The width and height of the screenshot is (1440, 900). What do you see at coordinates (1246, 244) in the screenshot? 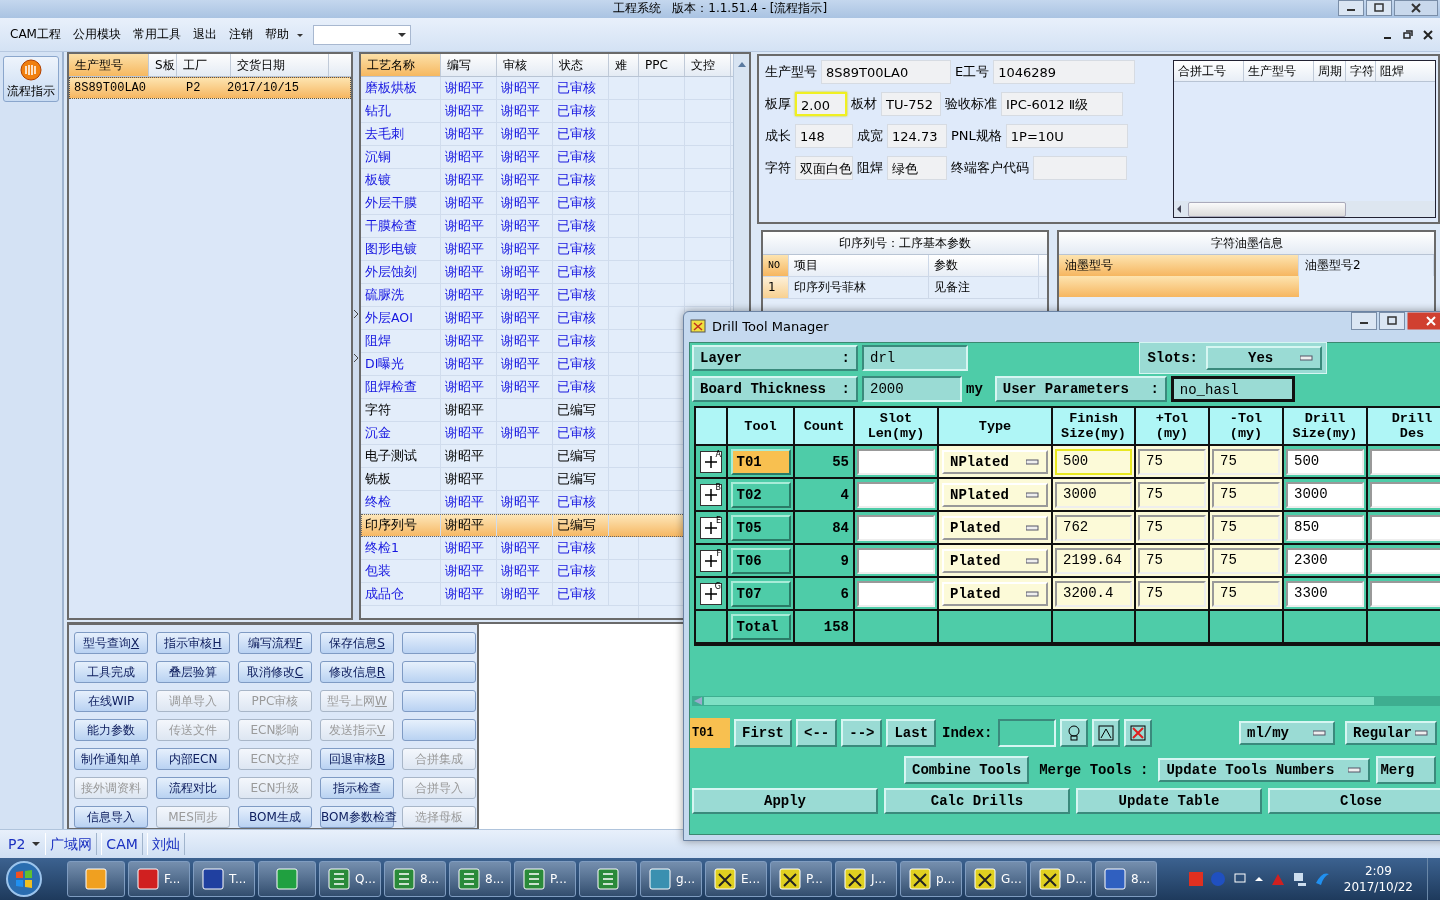
I see `panel-title: 字符油墨信息` at bounding box center [1246, 244].